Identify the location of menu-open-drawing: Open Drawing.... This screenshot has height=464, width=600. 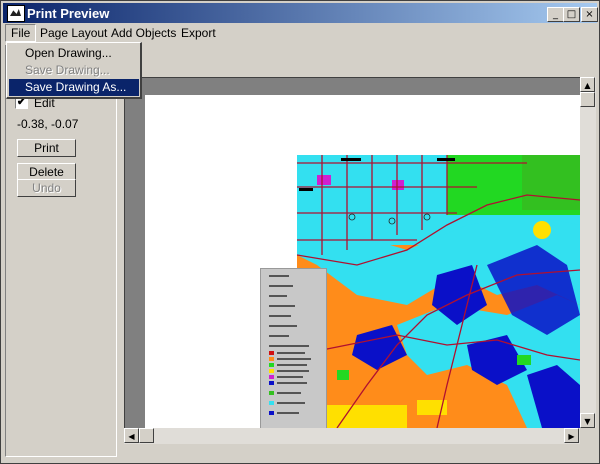
(74, 53).